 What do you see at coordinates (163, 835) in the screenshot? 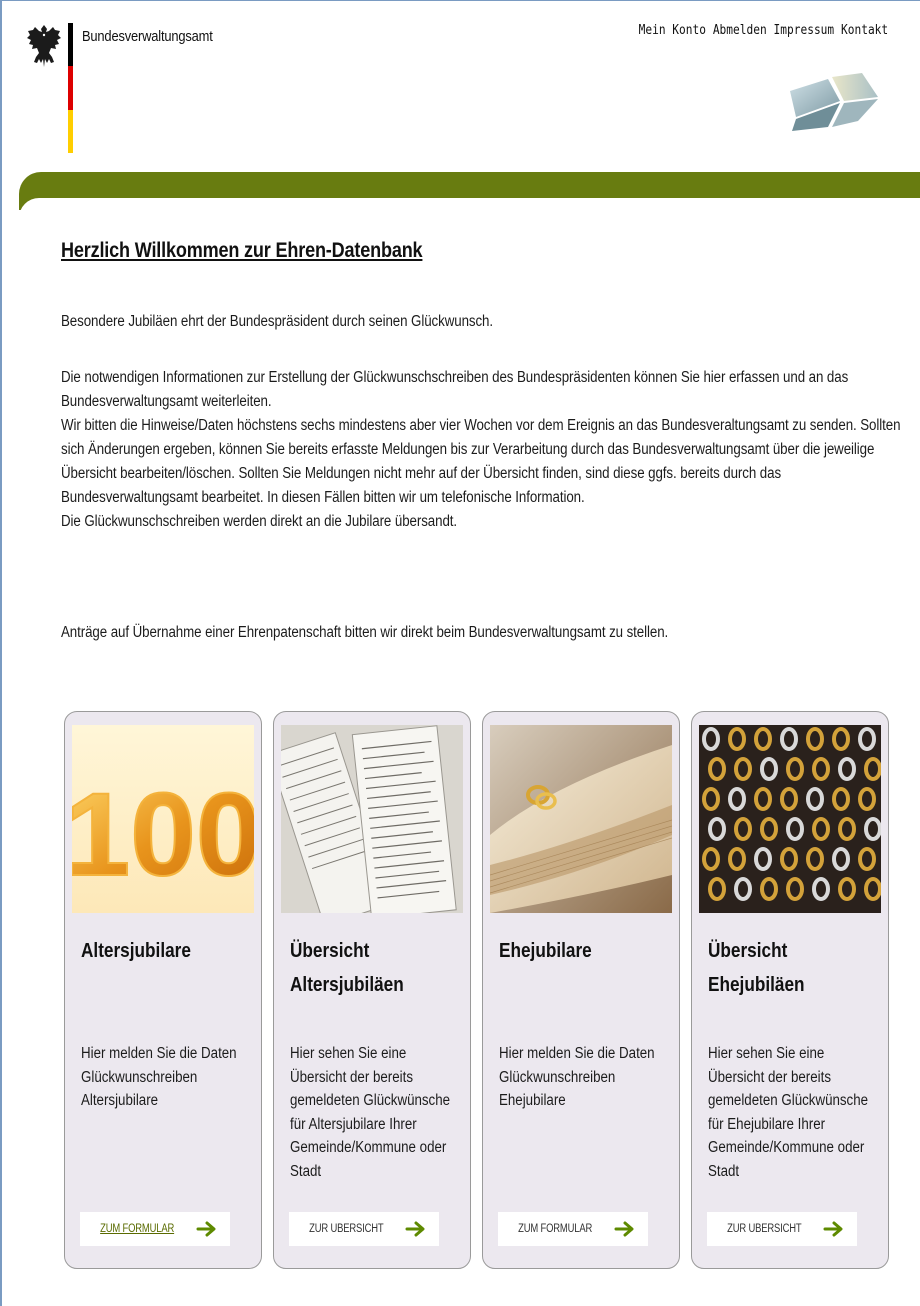
I see `hundred-image-text: 100` at bounding box center [163, 835].